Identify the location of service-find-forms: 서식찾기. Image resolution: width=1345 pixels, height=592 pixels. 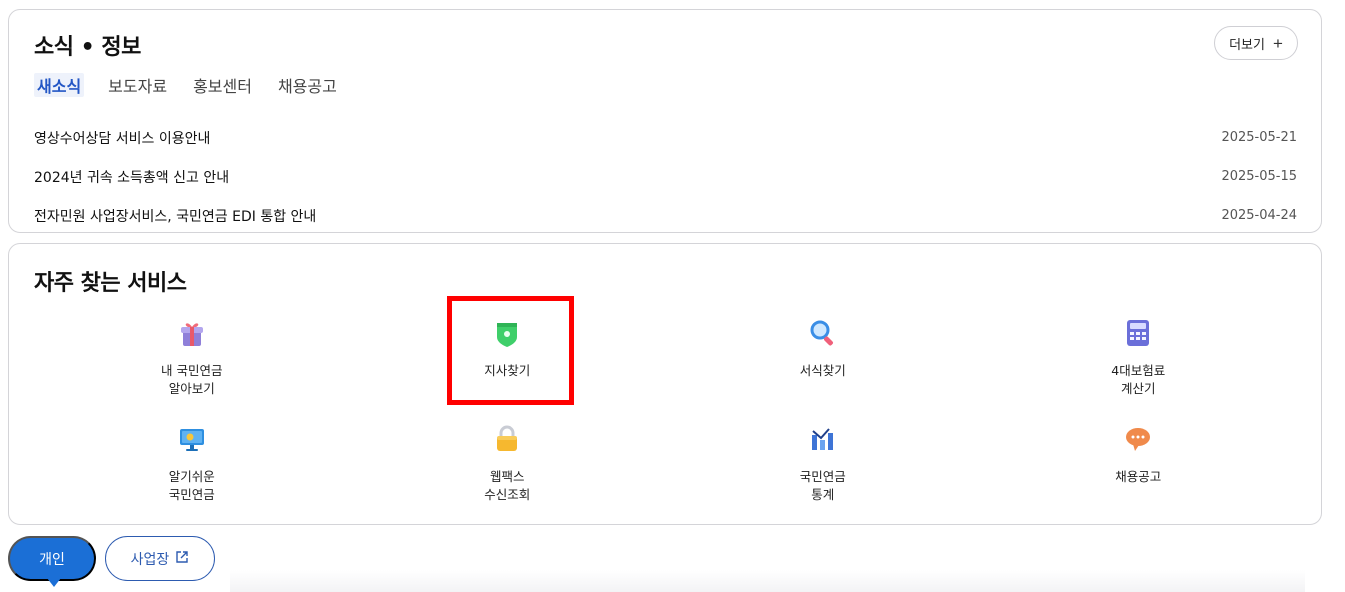
(823, 357).